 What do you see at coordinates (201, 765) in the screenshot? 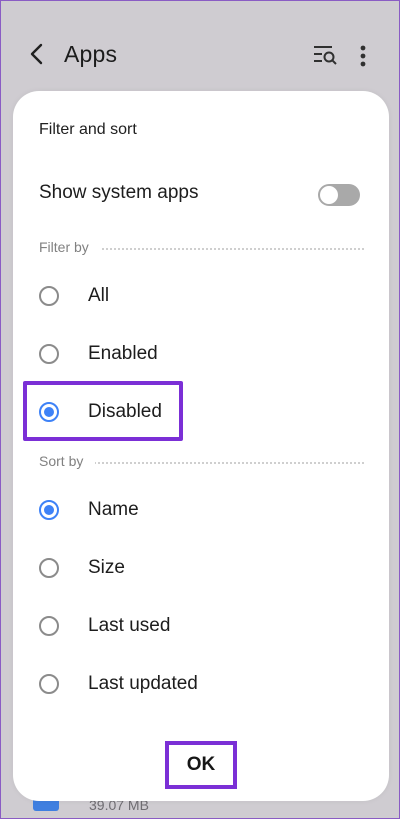
I see `ok-button: OK` at bounding box center [201, 765].